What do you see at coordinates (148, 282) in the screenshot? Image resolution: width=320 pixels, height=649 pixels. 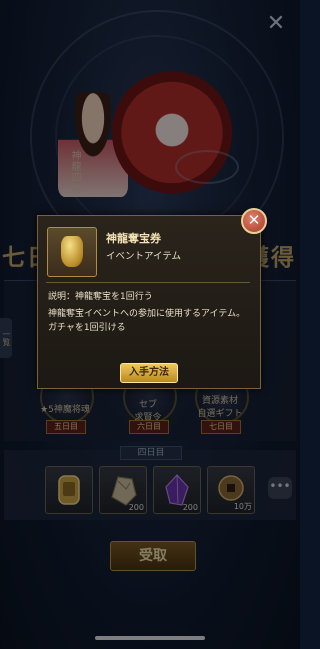 I see `popup-divider` at bounding box center [148, 282].